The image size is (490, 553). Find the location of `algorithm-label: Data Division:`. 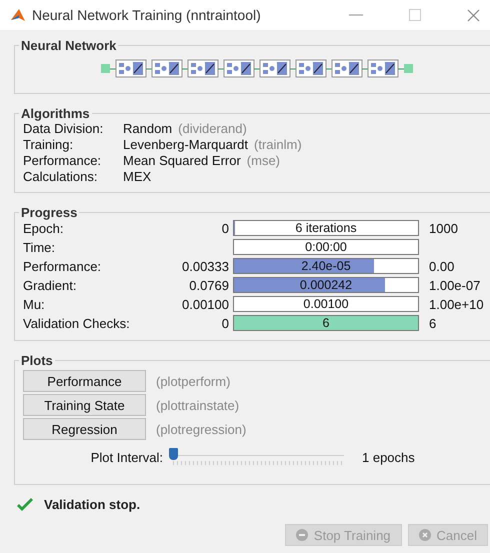

algorithm-label: Data Division: is located at coordinates (63, 128).